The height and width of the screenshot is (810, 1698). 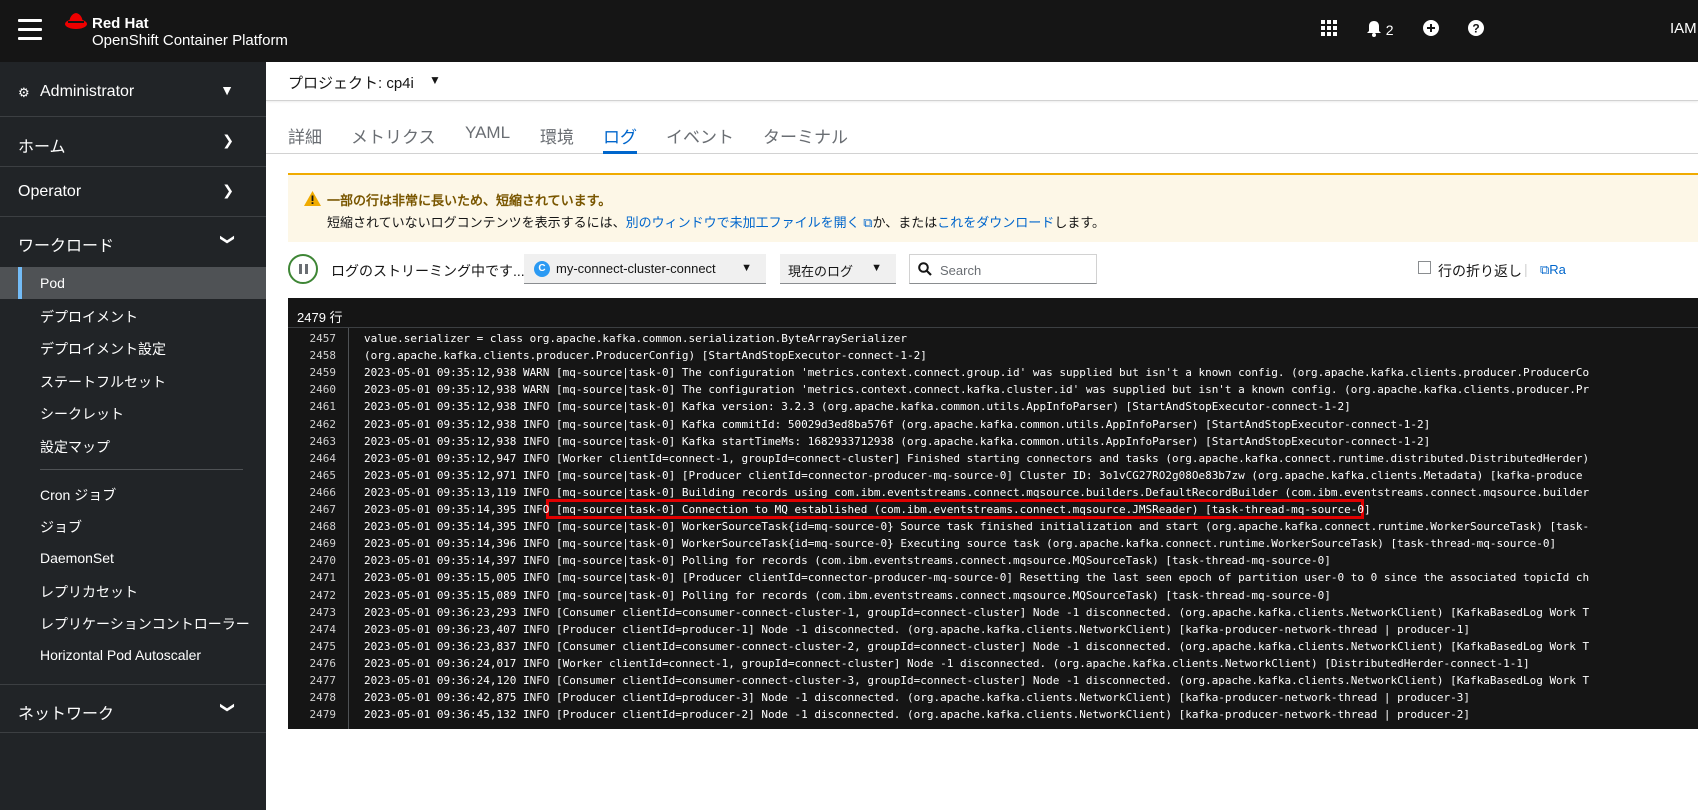 I want to click on nav-section-home: ホーム ❯, so click(x=133, y=142).